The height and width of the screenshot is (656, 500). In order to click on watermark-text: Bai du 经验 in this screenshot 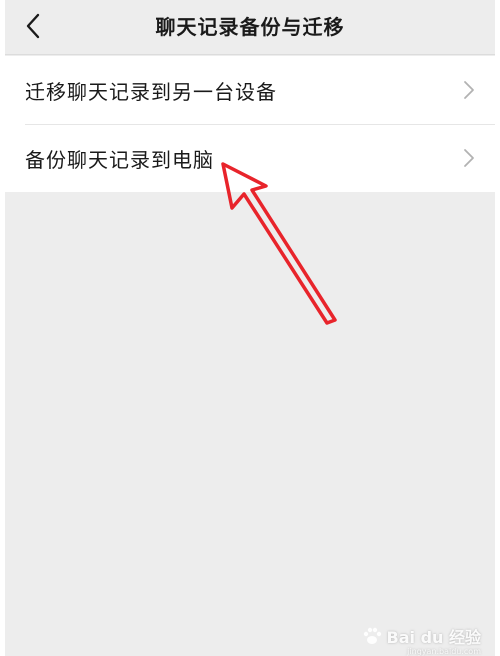, I will do `click(433, 637)`.